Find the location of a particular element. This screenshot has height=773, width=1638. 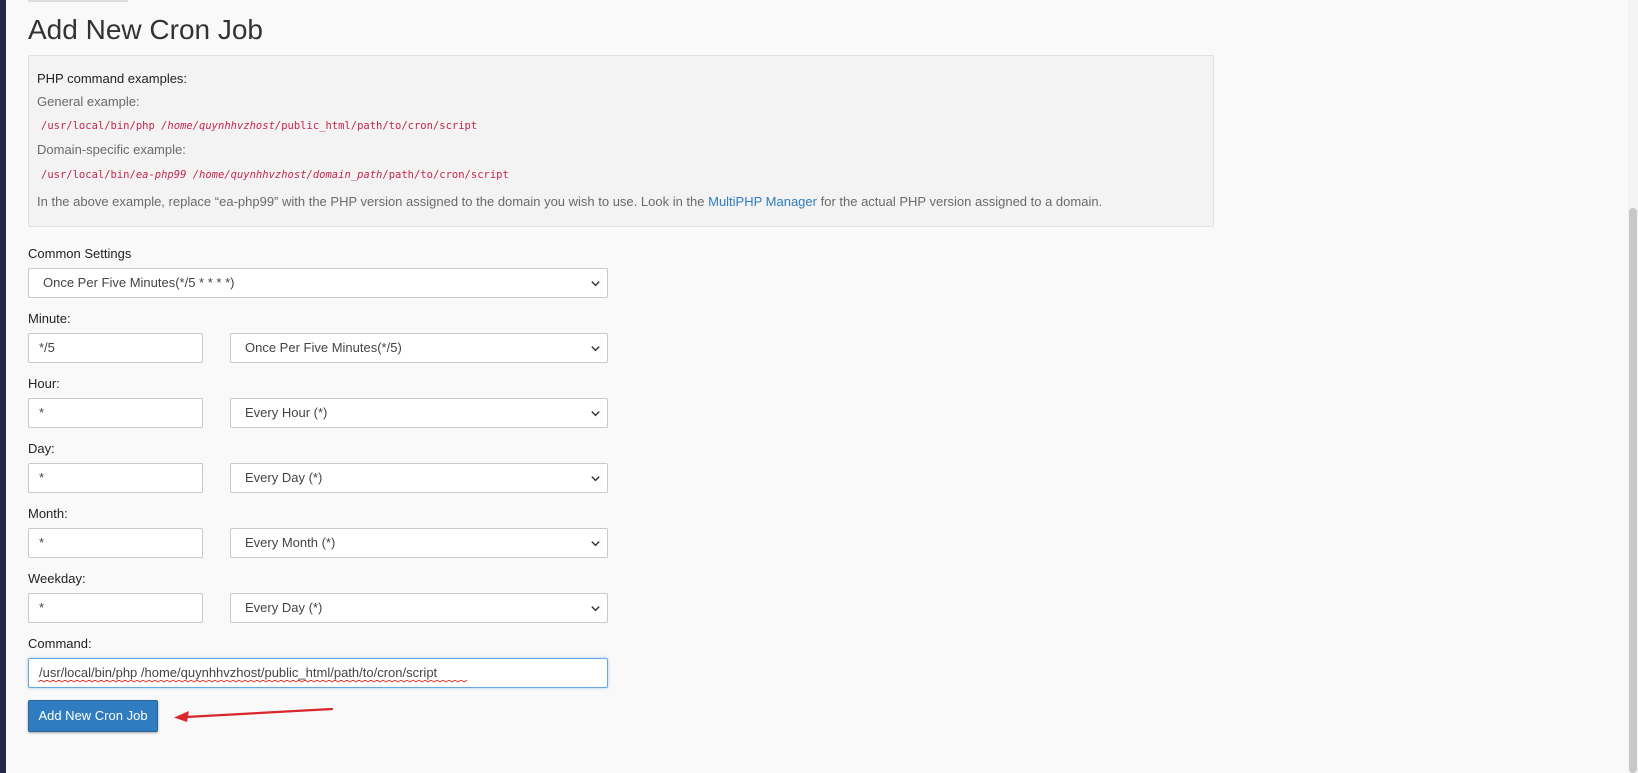

command-label: Command: is located at coordinates (60, 643).